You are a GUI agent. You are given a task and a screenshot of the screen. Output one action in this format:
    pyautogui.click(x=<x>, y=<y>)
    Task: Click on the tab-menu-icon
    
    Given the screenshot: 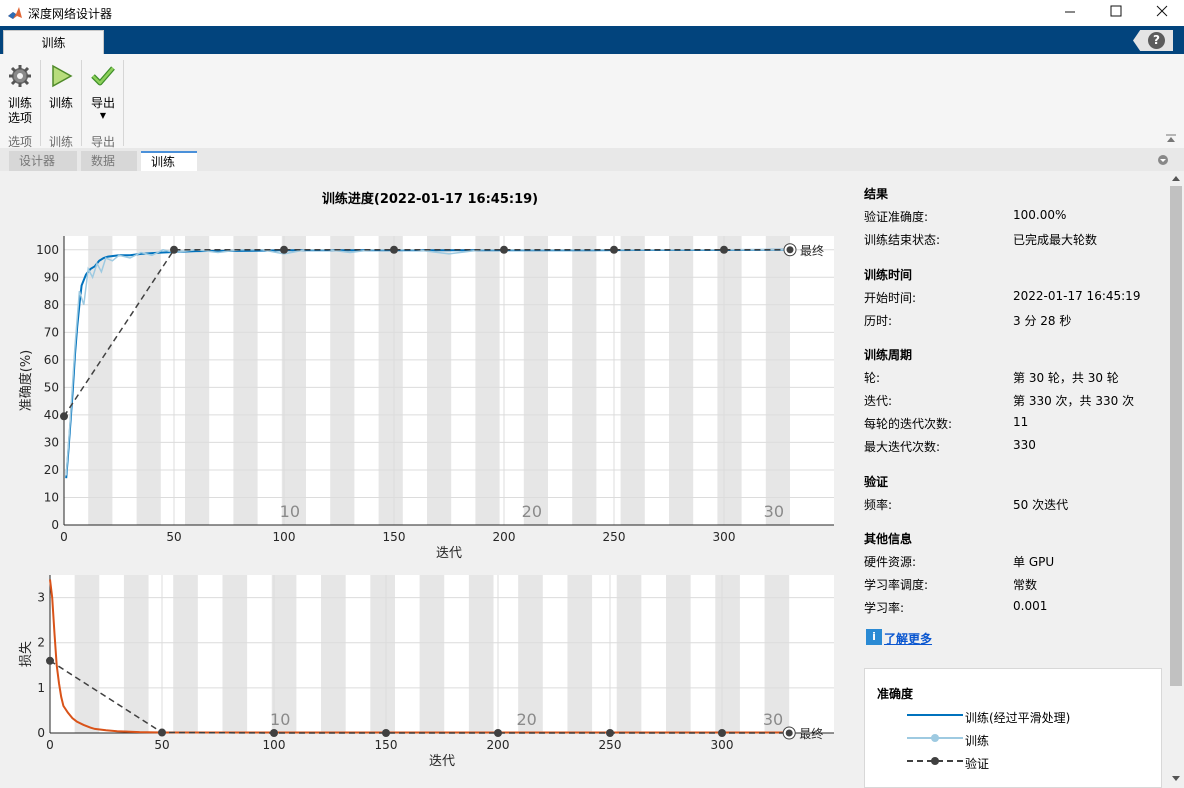 What is the action you would take?
    pyautogui.click(x=1163, y=160)
    